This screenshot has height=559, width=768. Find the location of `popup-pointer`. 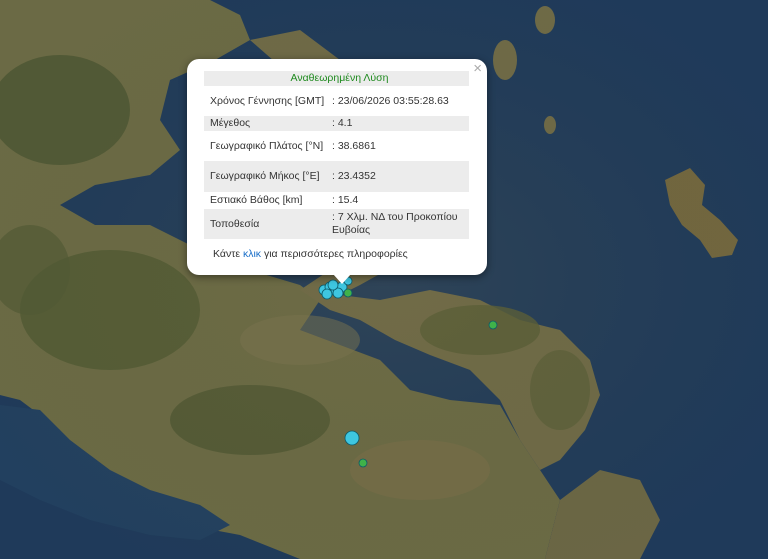

popup-pointer is located at coordinates (342, 279).